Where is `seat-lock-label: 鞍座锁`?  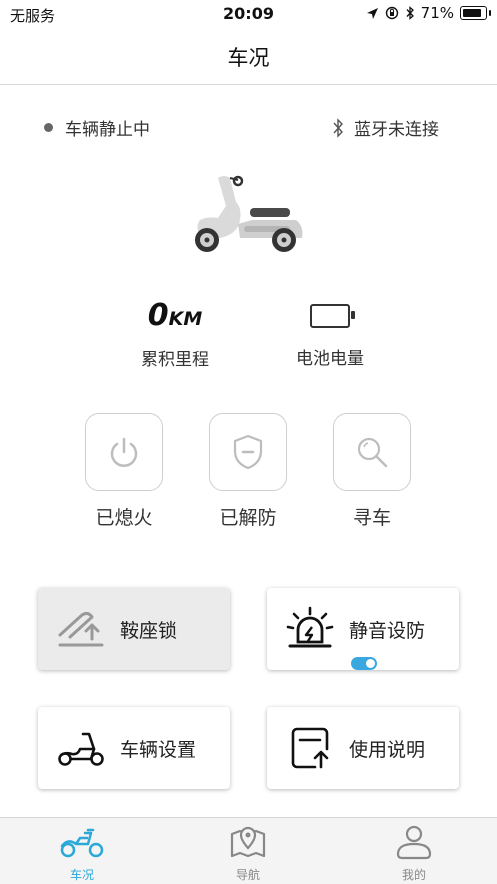
seat-lock-label: 鞍座锁 is located at coordinates (149, 630).